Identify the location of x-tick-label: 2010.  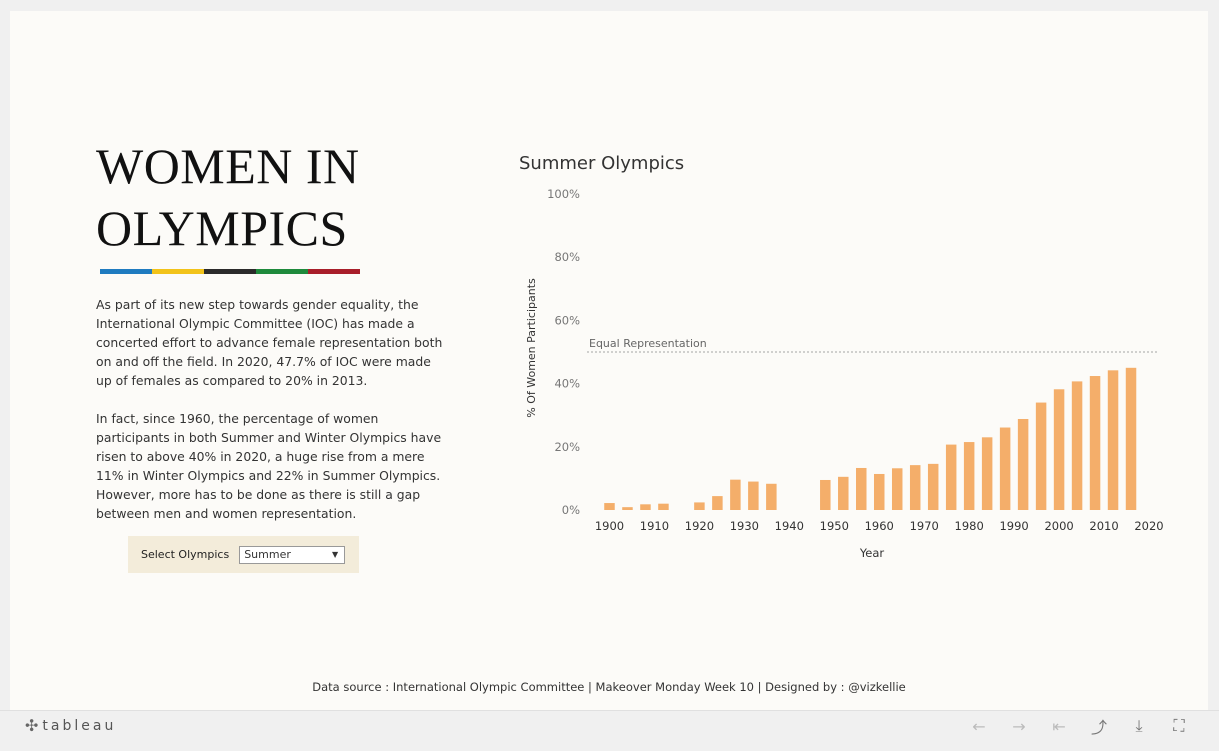
(1103, 526).